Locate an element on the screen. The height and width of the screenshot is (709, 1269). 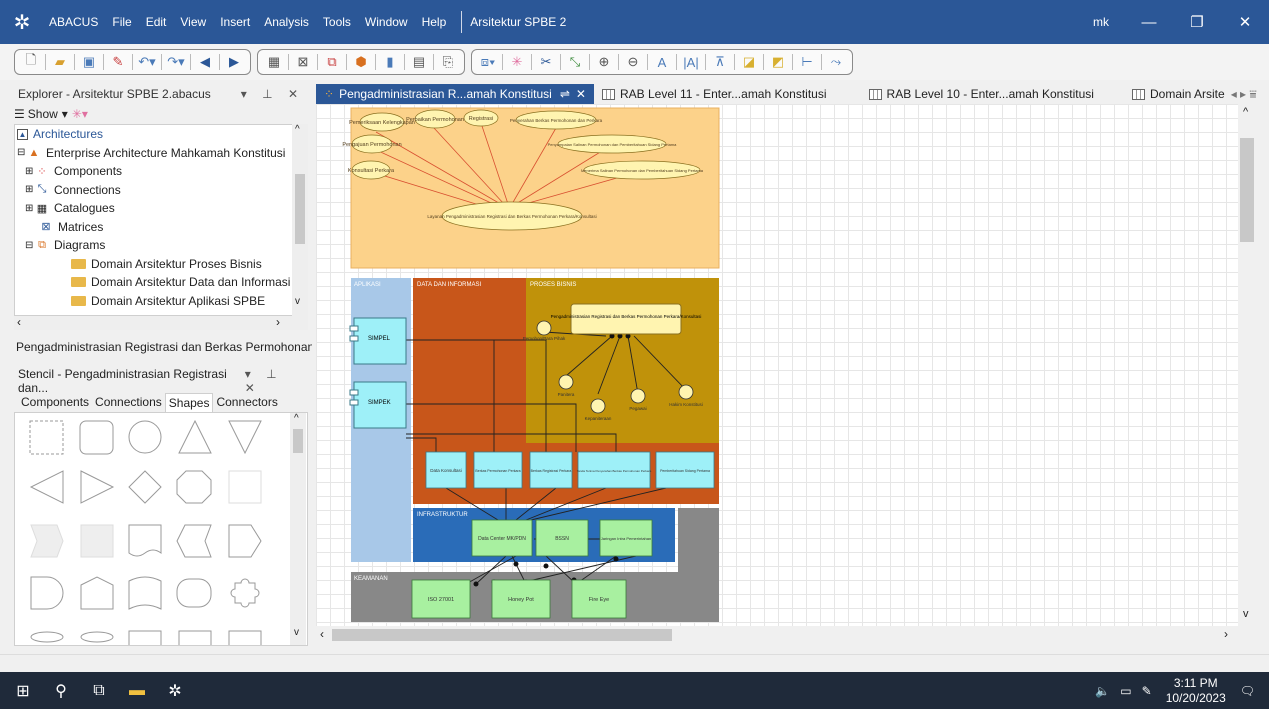
zoom-out-icon: ⊖ is located at coordinates (633, 62).